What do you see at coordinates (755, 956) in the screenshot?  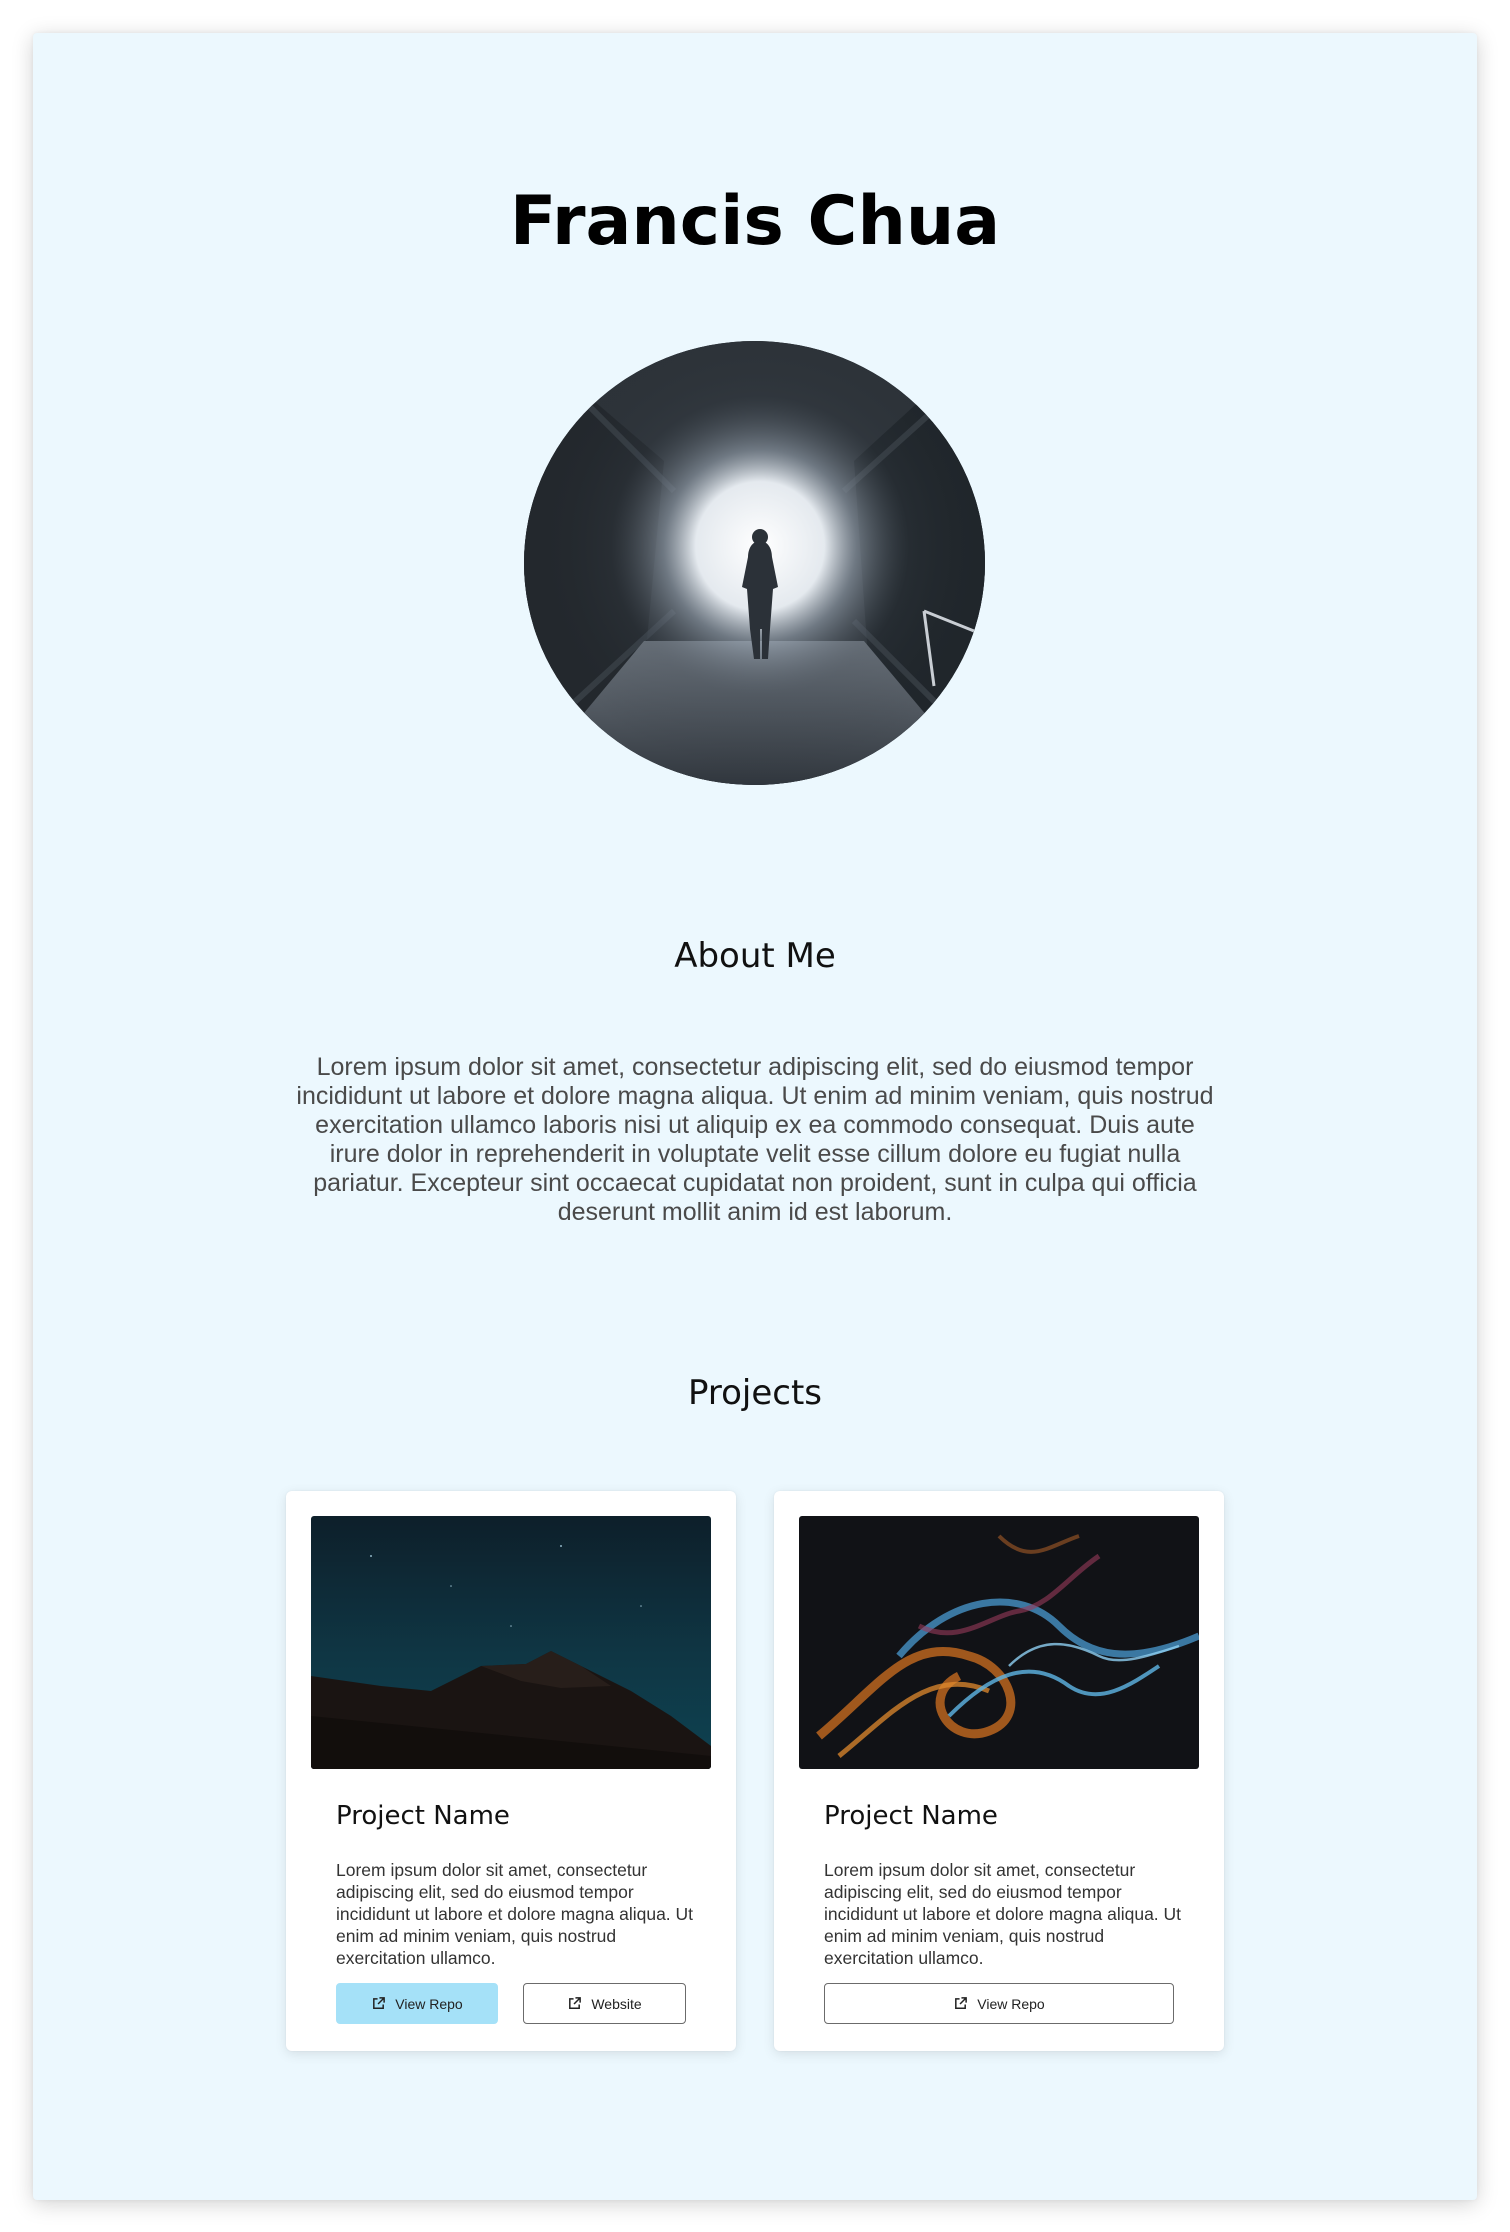 I see `about-heading: About Me` at bounding box center [755, 956].